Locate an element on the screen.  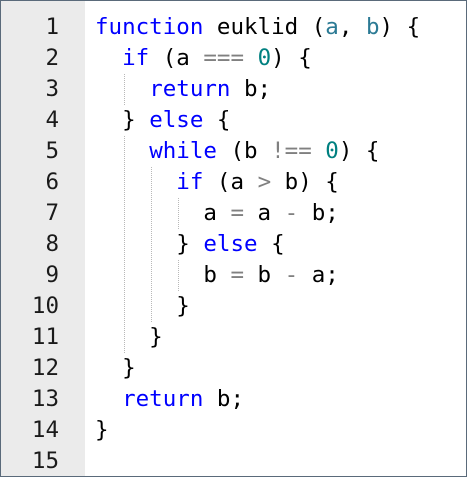
line-number: 14 is located at coordinates (45, 430).